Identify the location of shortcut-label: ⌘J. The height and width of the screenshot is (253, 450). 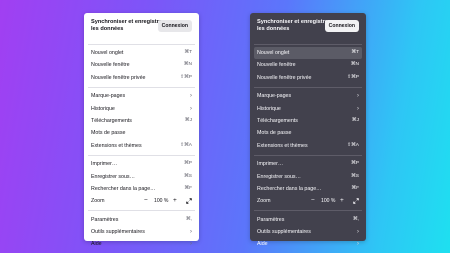
(355, 120).